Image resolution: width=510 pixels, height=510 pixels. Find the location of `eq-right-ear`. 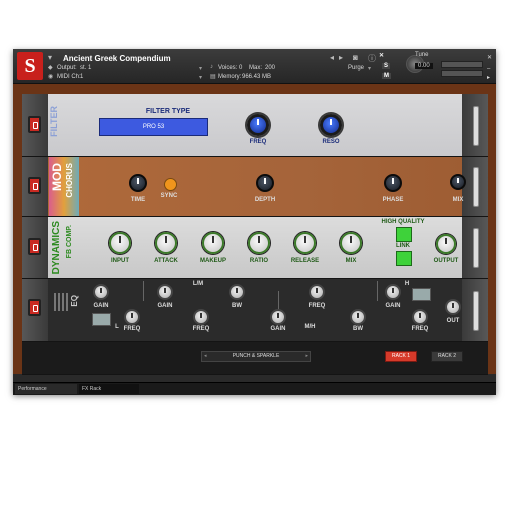

eq-right-ear is located at coordinates (475, 310).